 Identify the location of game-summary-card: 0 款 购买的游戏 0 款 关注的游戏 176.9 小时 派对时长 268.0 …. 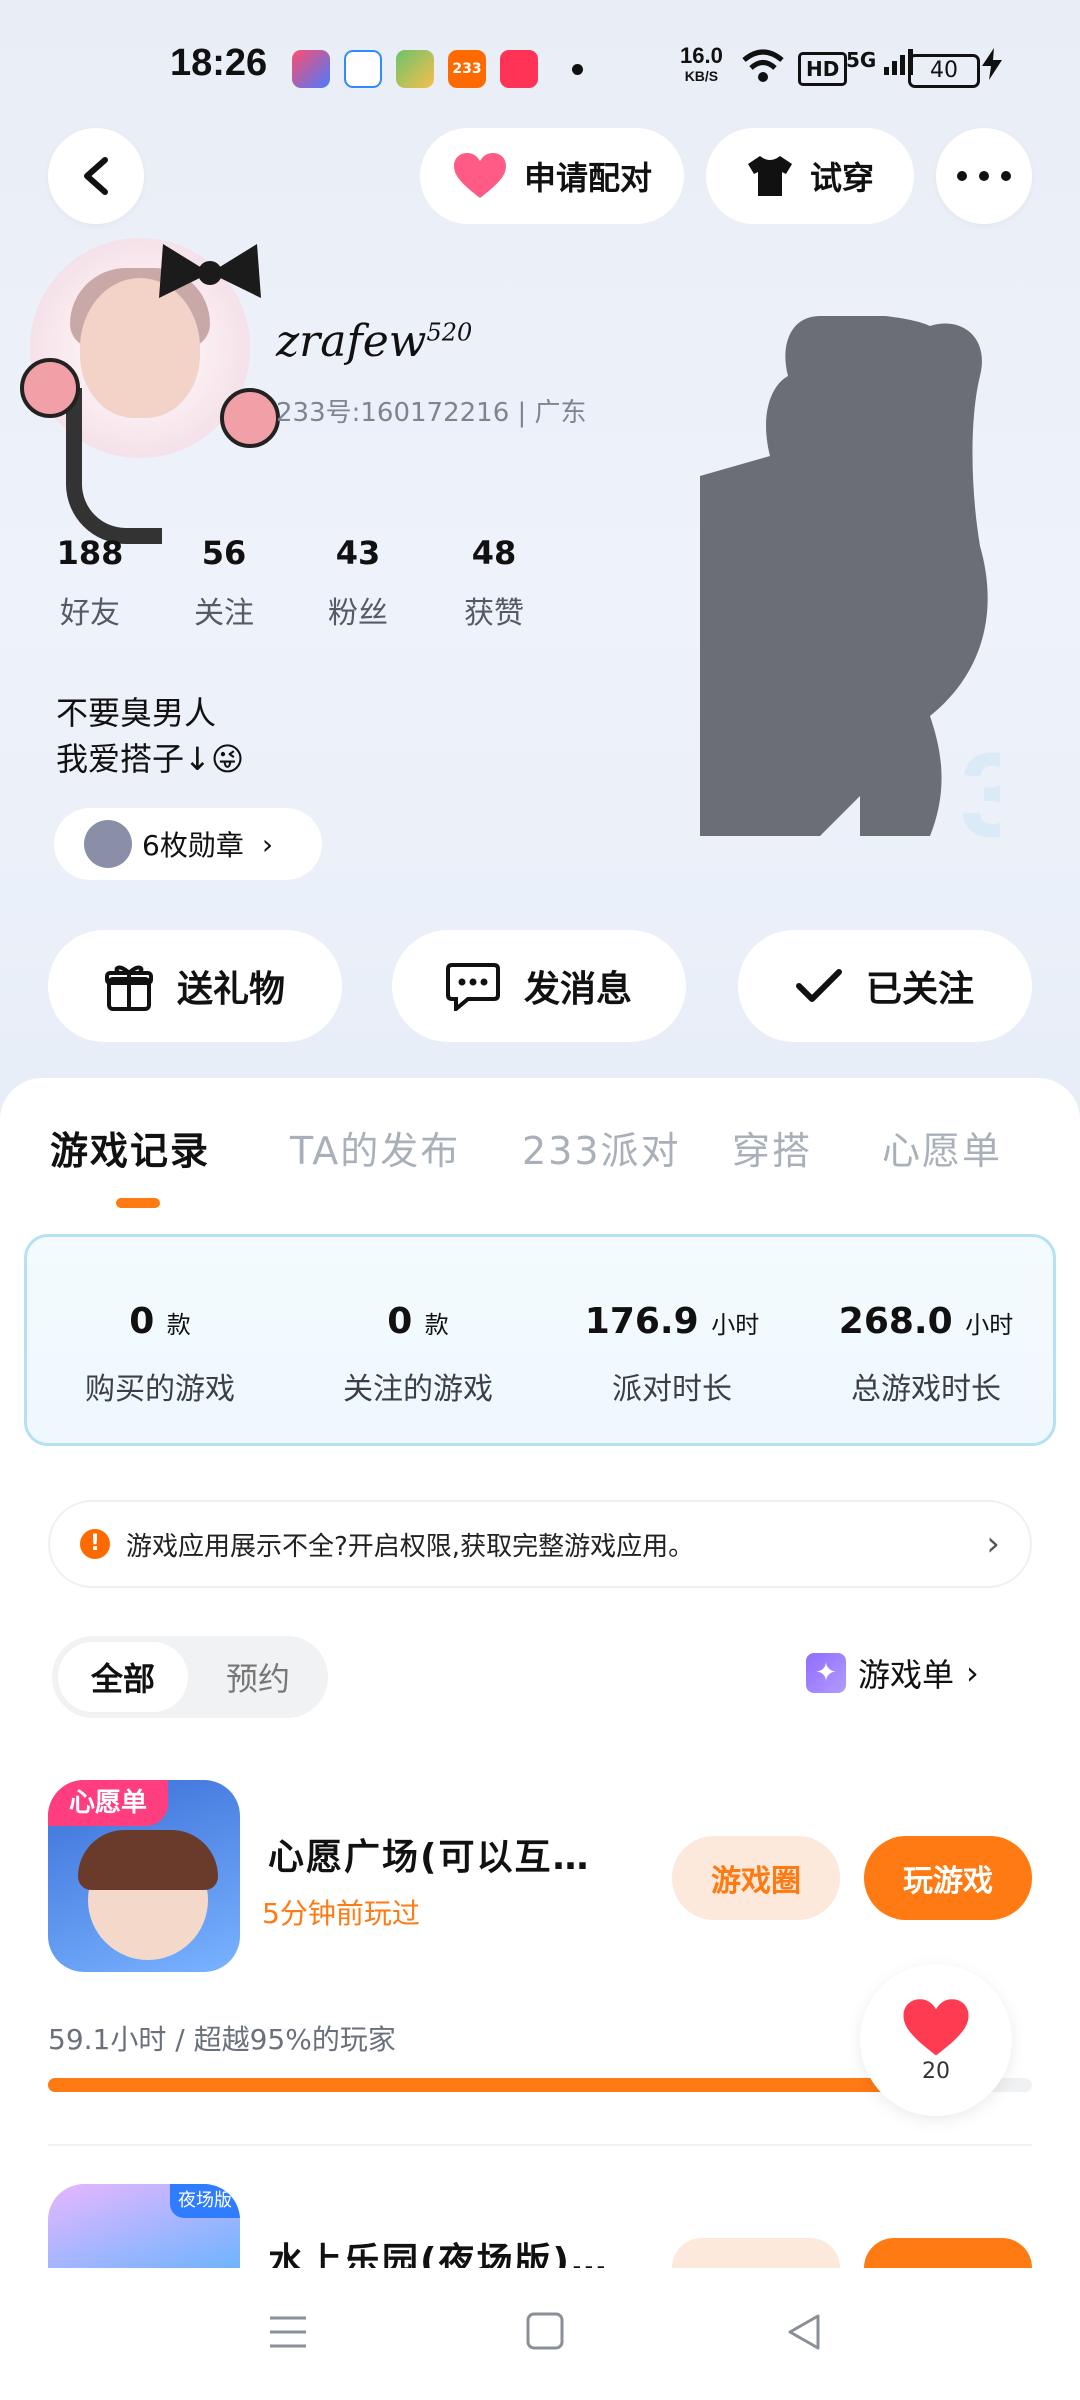
(540, 1340).